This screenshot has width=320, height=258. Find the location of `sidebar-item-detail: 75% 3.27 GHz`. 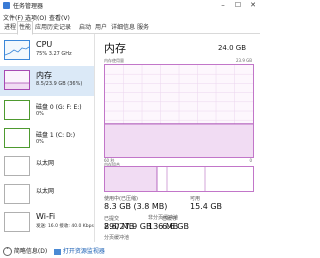

sidebar-item-detail: 75% 3.27 GHz is located at coordinates (54, 54).